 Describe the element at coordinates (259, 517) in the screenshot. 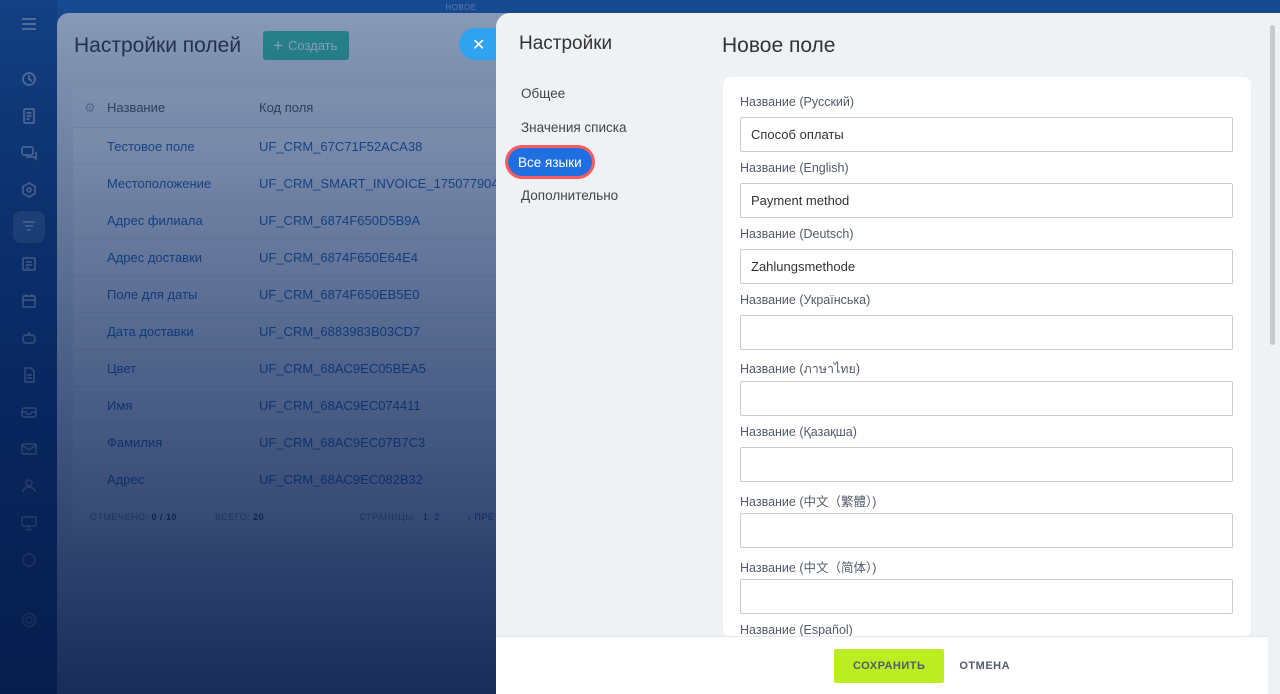

I see `total-value: 20` at that location.